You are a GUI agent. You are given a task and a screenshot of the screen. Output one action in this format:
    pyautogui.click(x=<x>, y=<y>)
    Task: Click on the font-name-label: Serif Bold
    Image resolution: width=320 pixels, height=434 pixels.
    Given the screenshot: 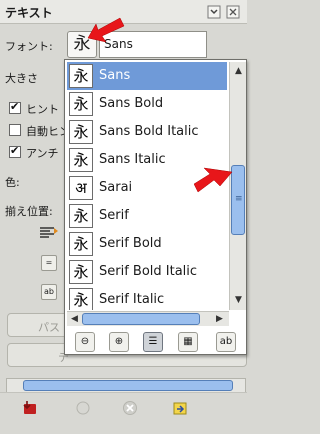 What is the action you would take?
    pyautogui.click(x=130, y=243)
    